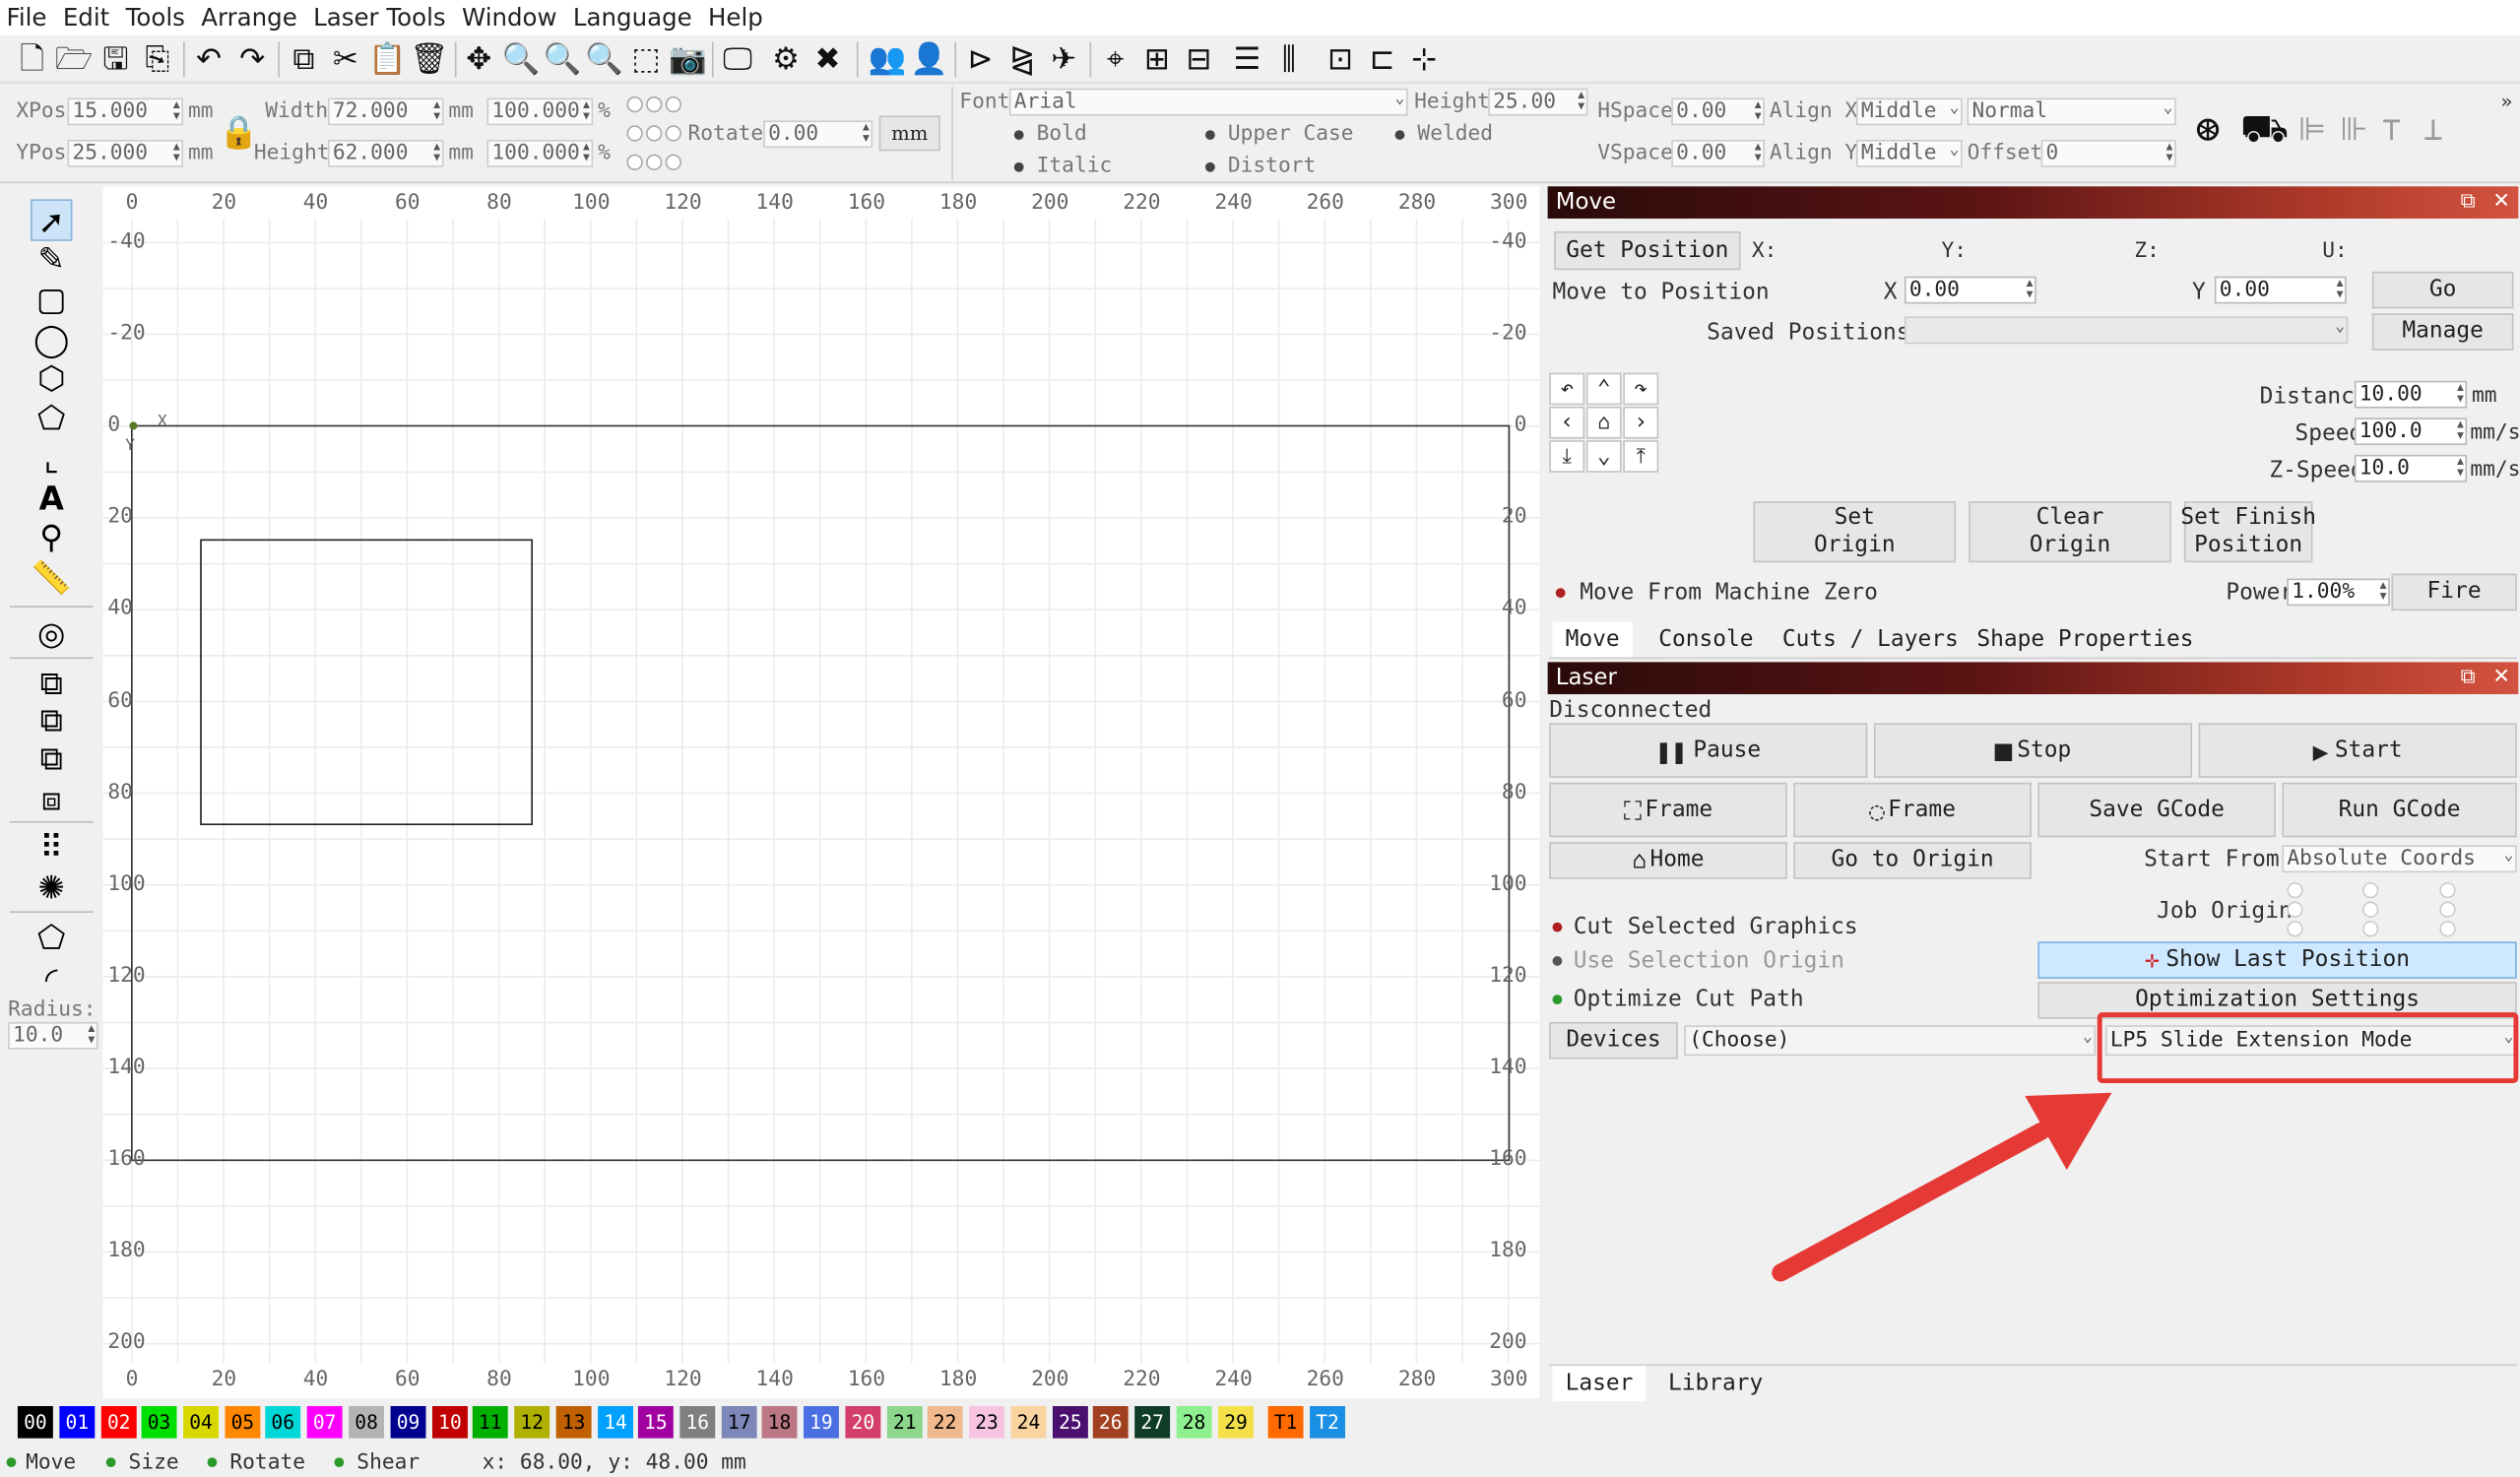 The height and width of the screenshot is (1477, 2520). I want to click on ypos-input: 25.000 ▲ ▼, so click(125, 153).